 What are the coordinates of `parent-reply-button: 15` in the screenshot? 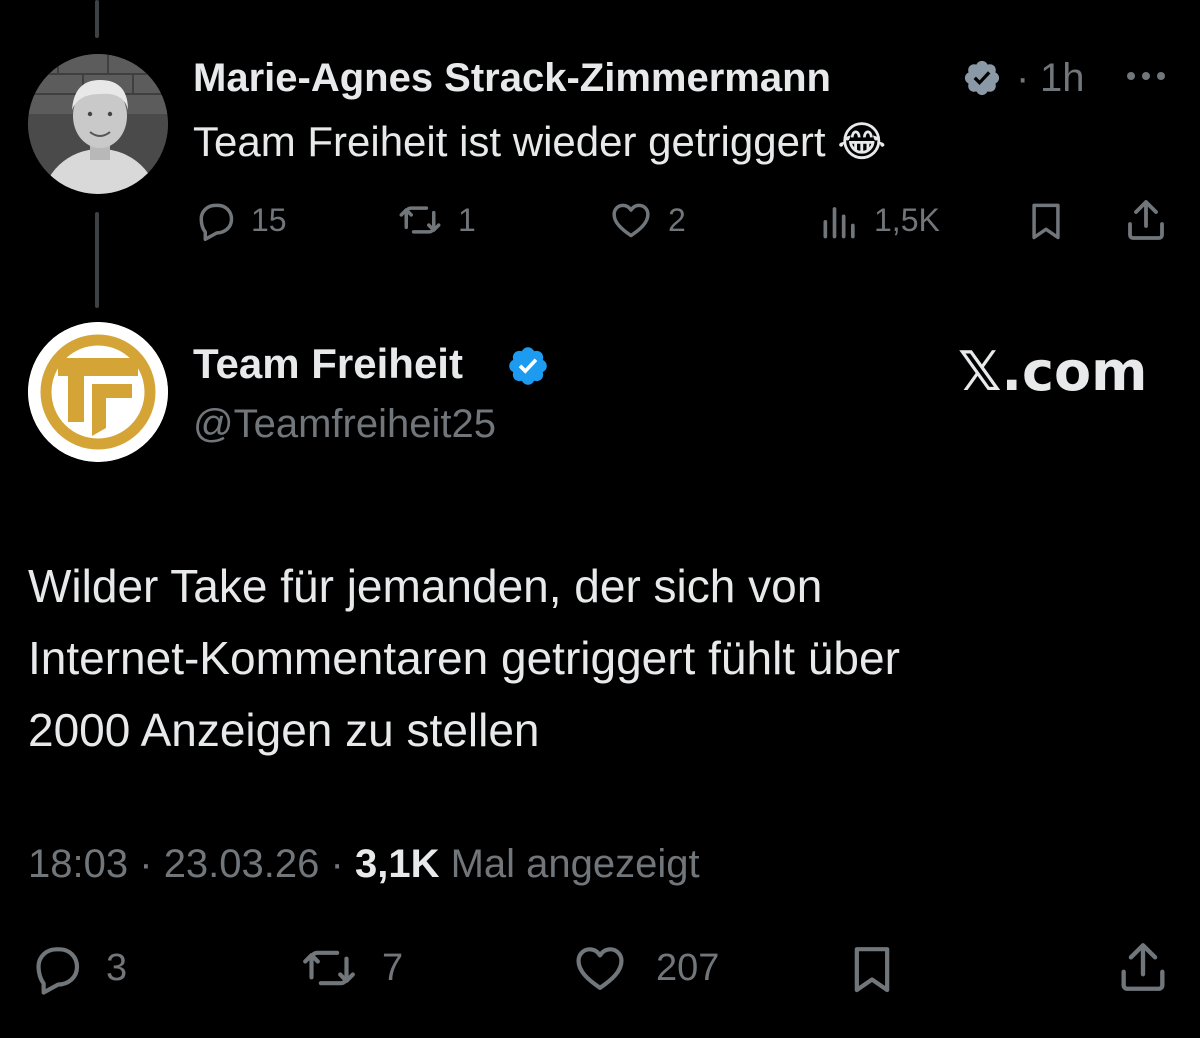 It's located at (240, 220).